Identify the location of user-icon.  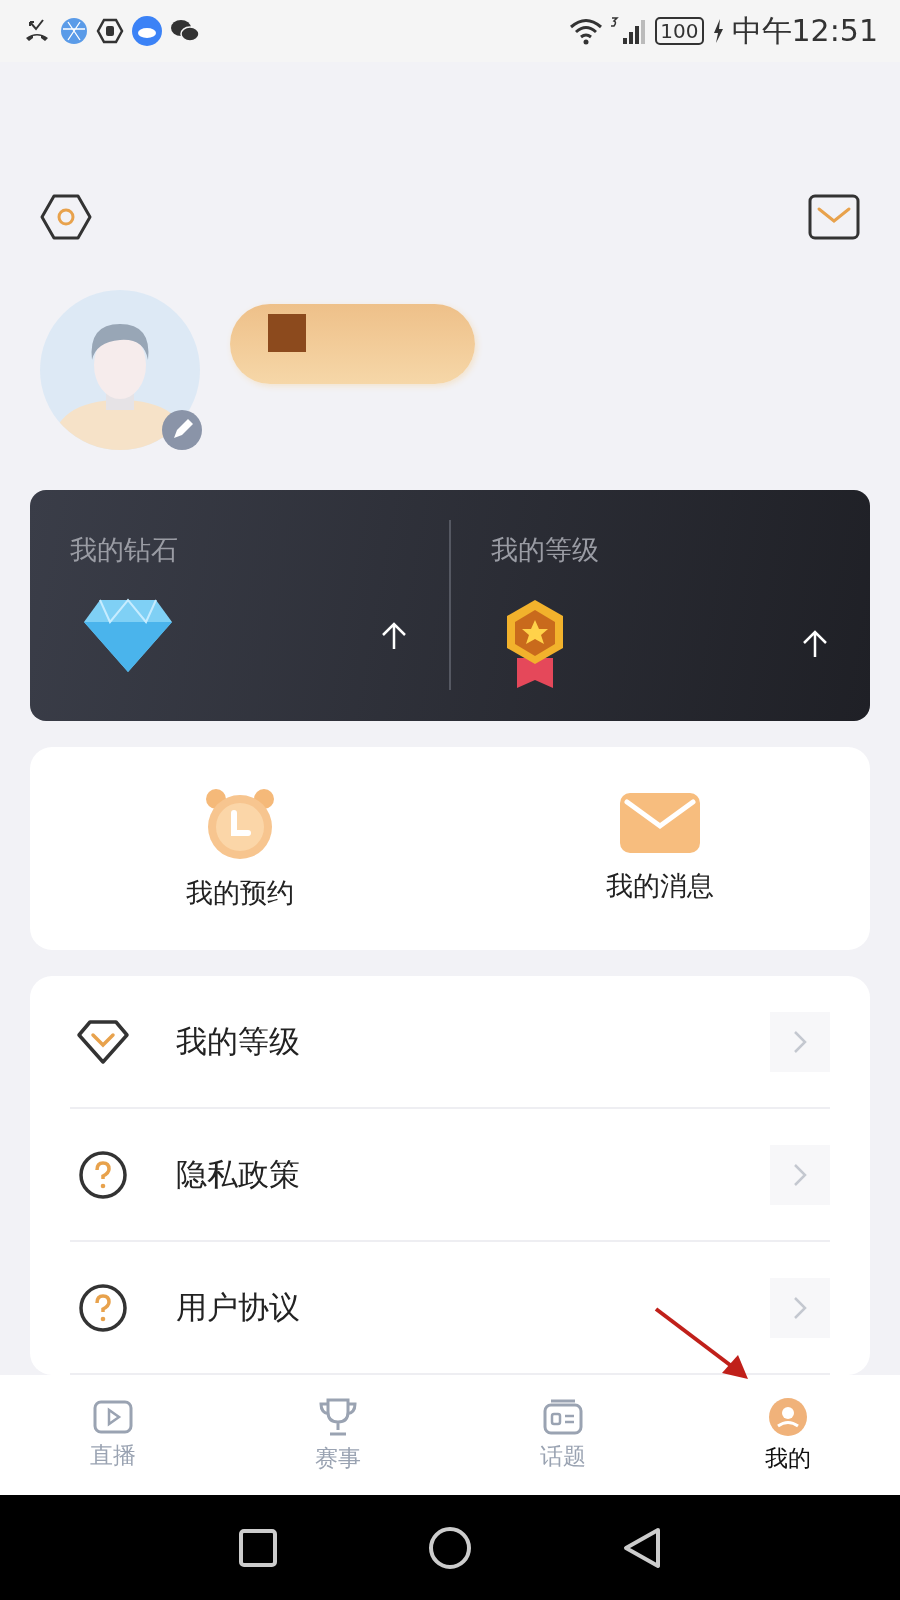
(787, 1416).